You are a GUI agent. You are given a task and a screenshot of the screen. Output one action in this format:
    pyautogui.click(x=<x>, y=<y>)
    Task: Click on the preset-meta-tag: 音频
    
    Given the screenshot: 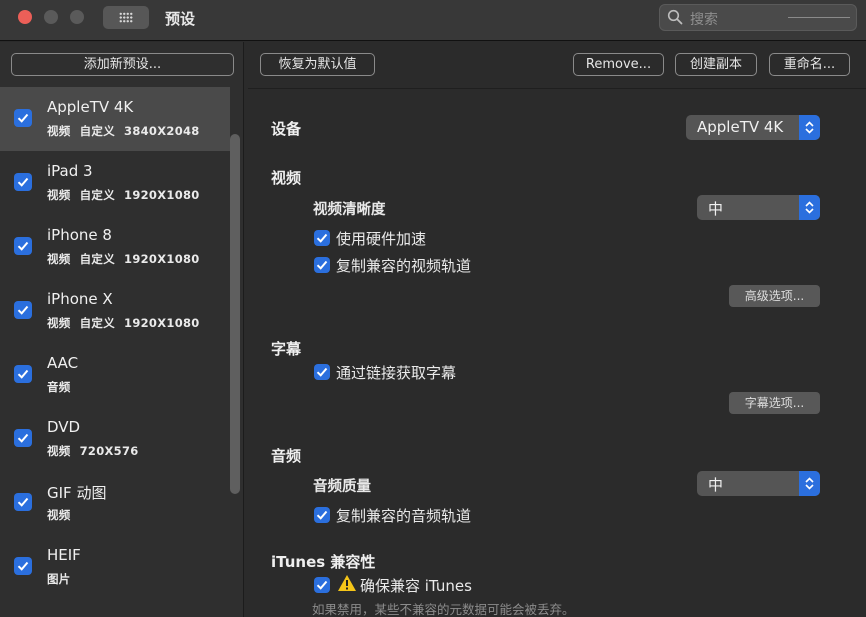 What is the action you would take?
    pyautogui.click(x=59, y=387)
    